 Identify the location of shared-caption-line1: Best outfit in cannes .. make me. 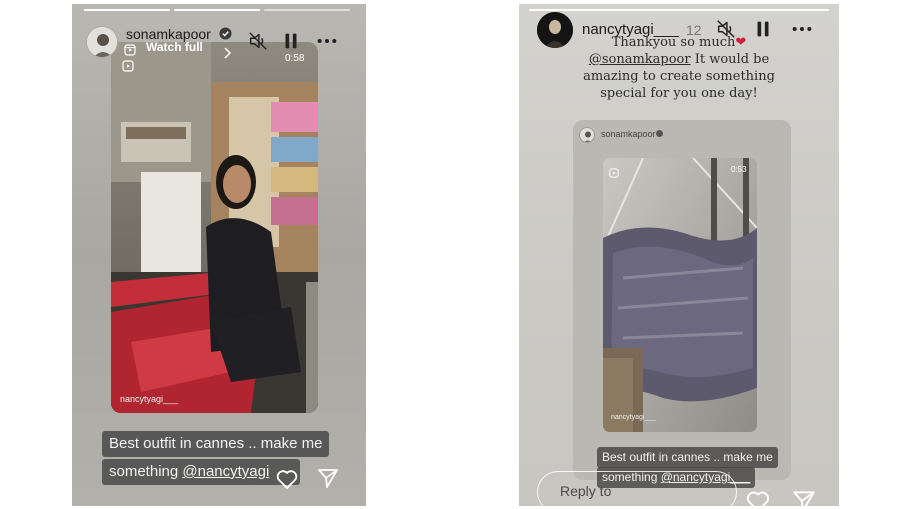
(687, 457).